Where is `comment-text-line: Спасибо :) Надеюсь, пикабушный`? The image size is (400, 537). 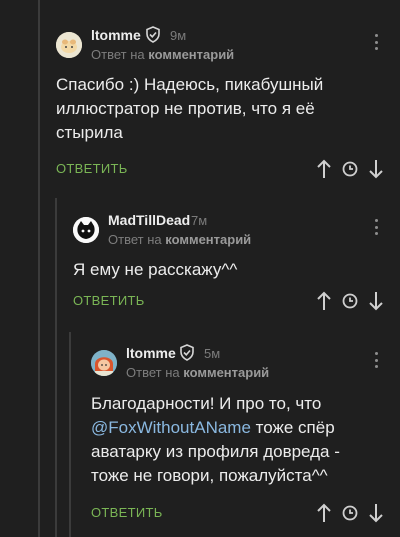
comment-text-line: Спасибо :) Надеюсь, пикабушный is located at coordinates (190, 84).